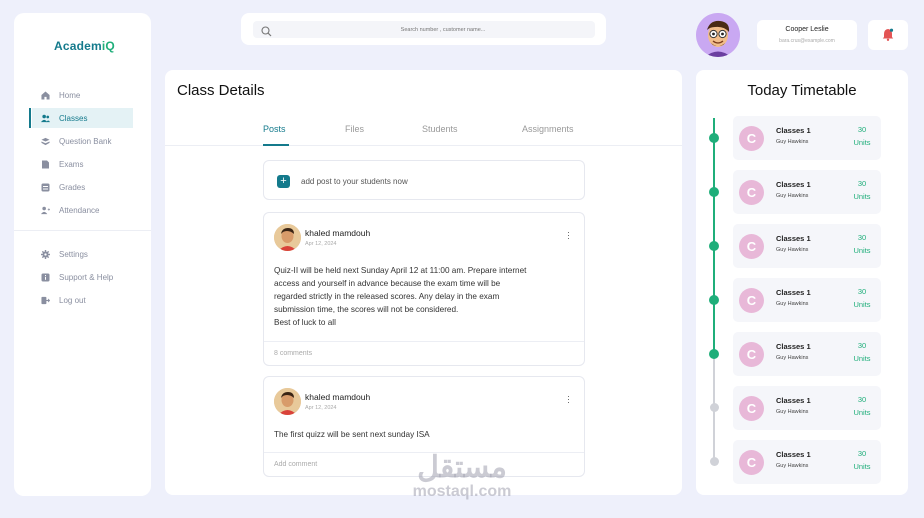  I want to click on sidebar-item-question-bank: Question Bank, so click(82, 141).